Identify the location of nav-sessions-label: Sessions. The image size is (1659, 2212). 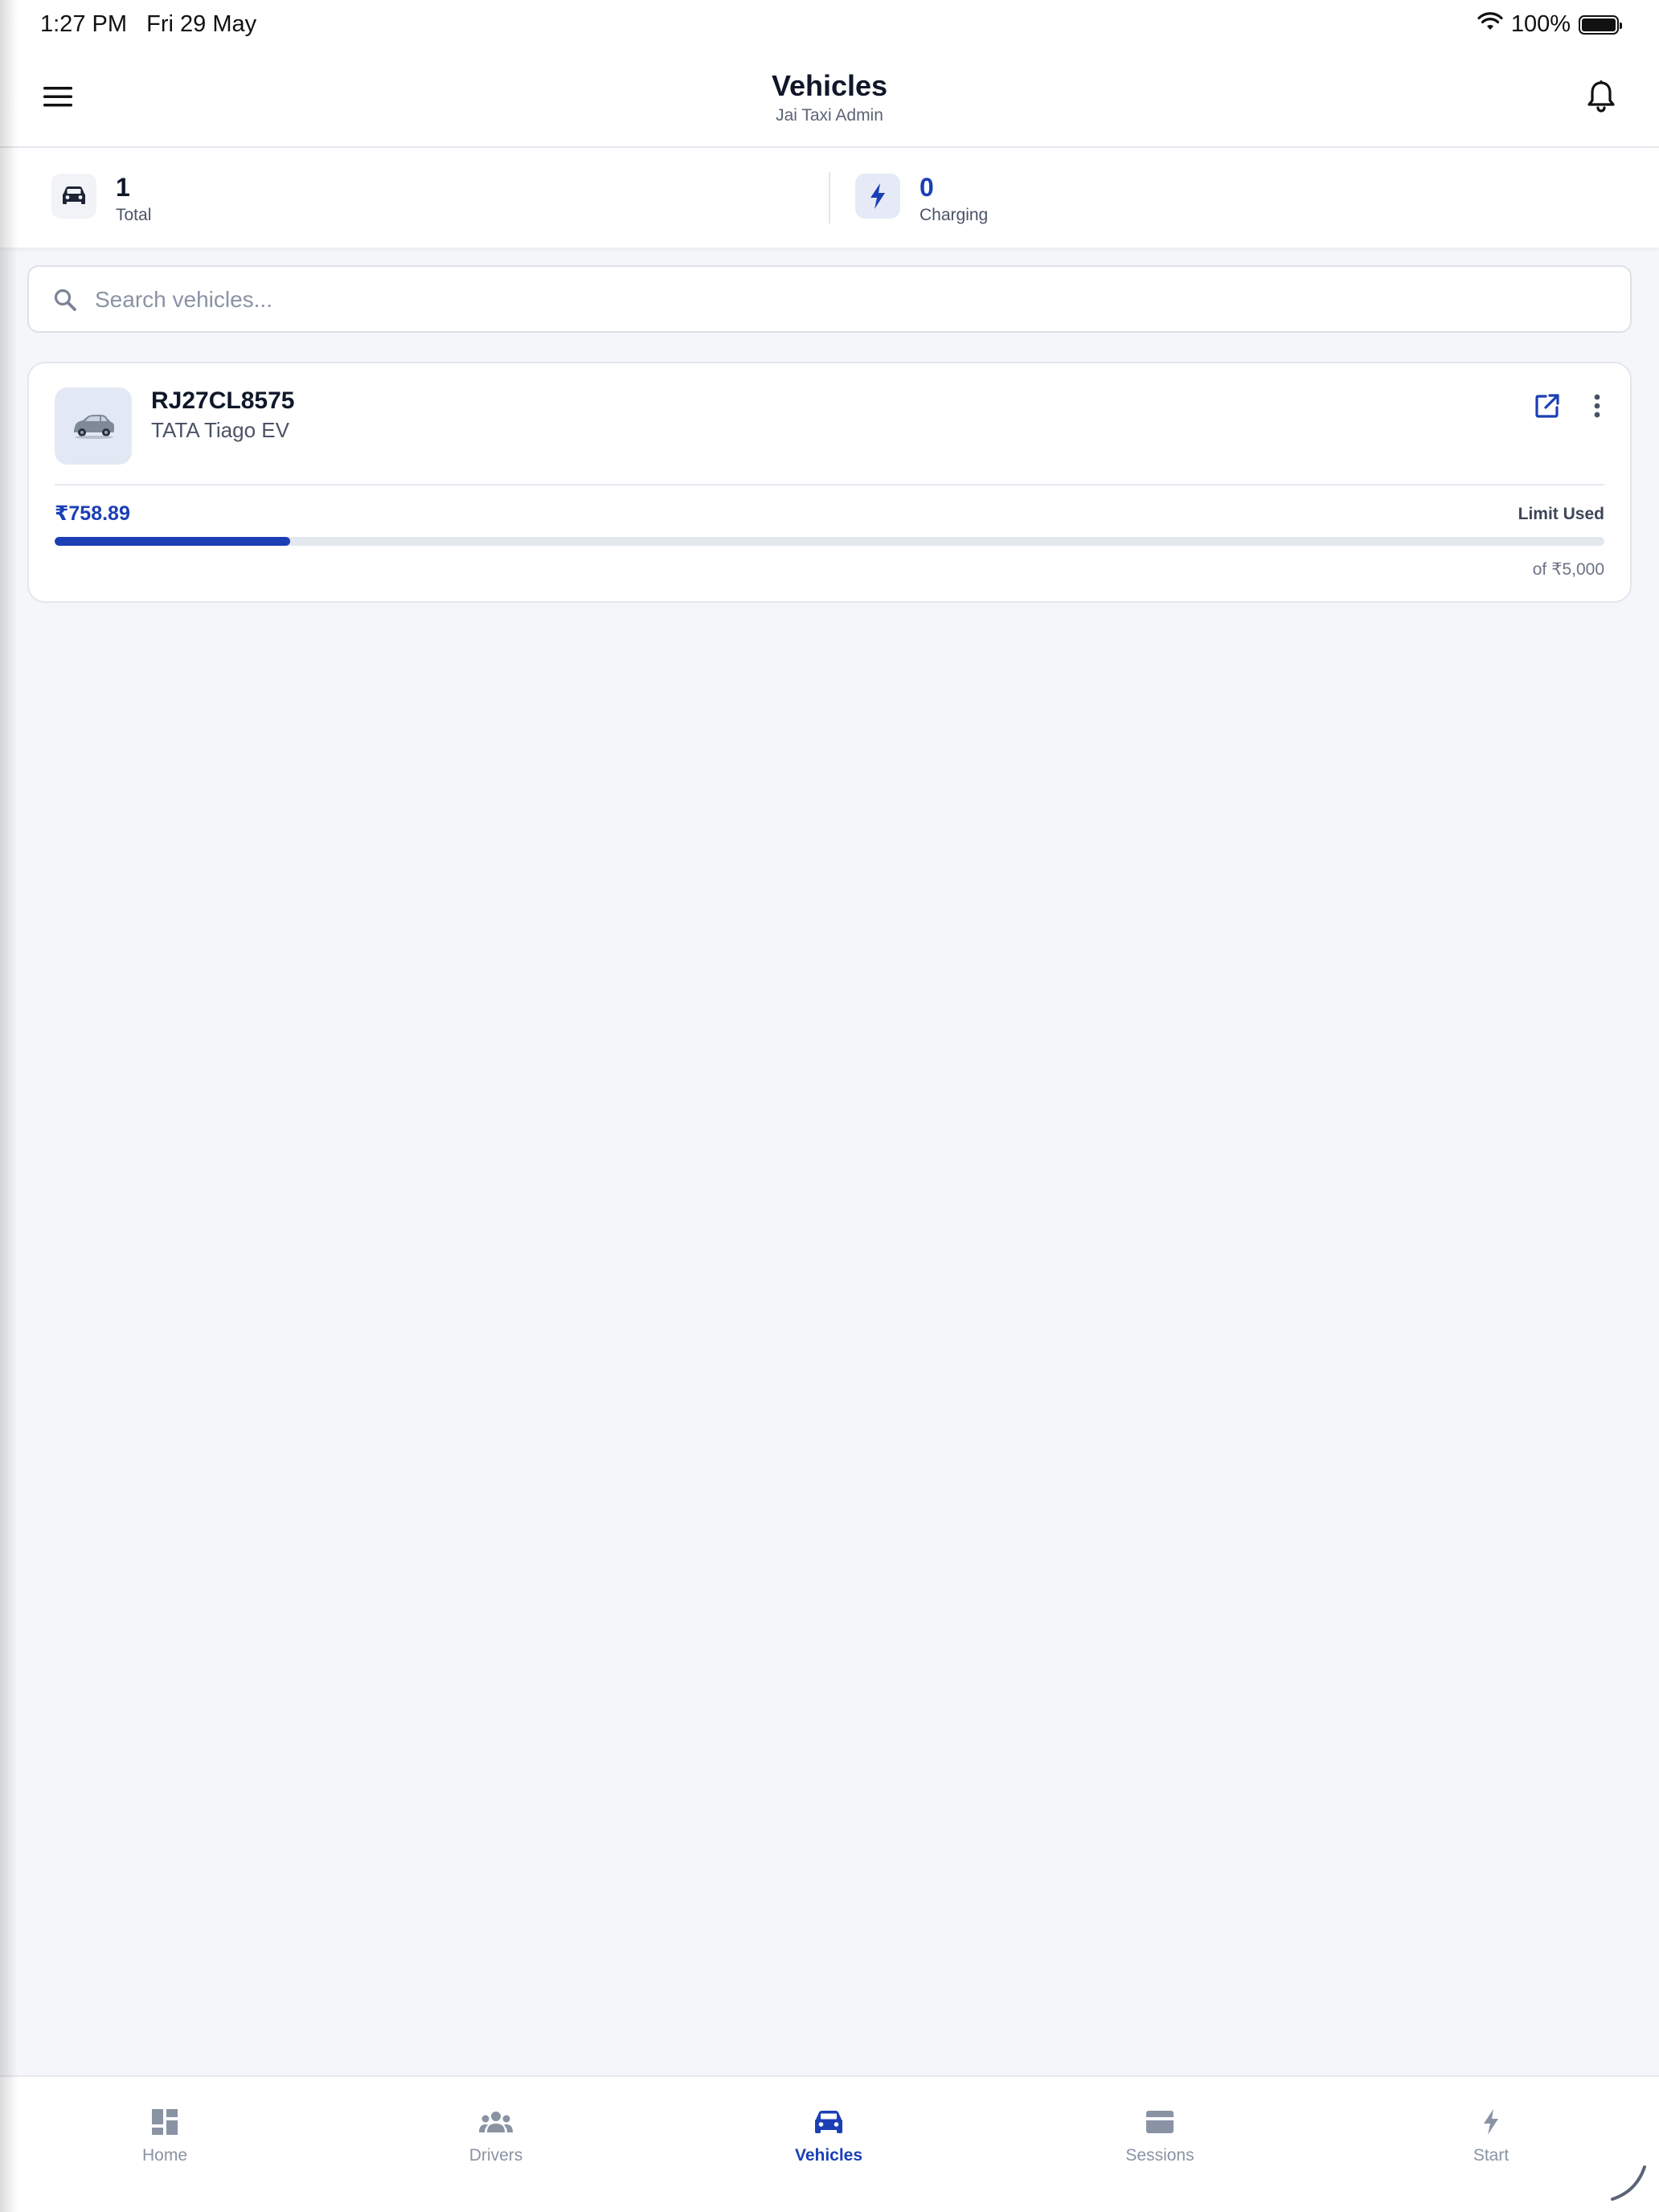
(1159, 2155).